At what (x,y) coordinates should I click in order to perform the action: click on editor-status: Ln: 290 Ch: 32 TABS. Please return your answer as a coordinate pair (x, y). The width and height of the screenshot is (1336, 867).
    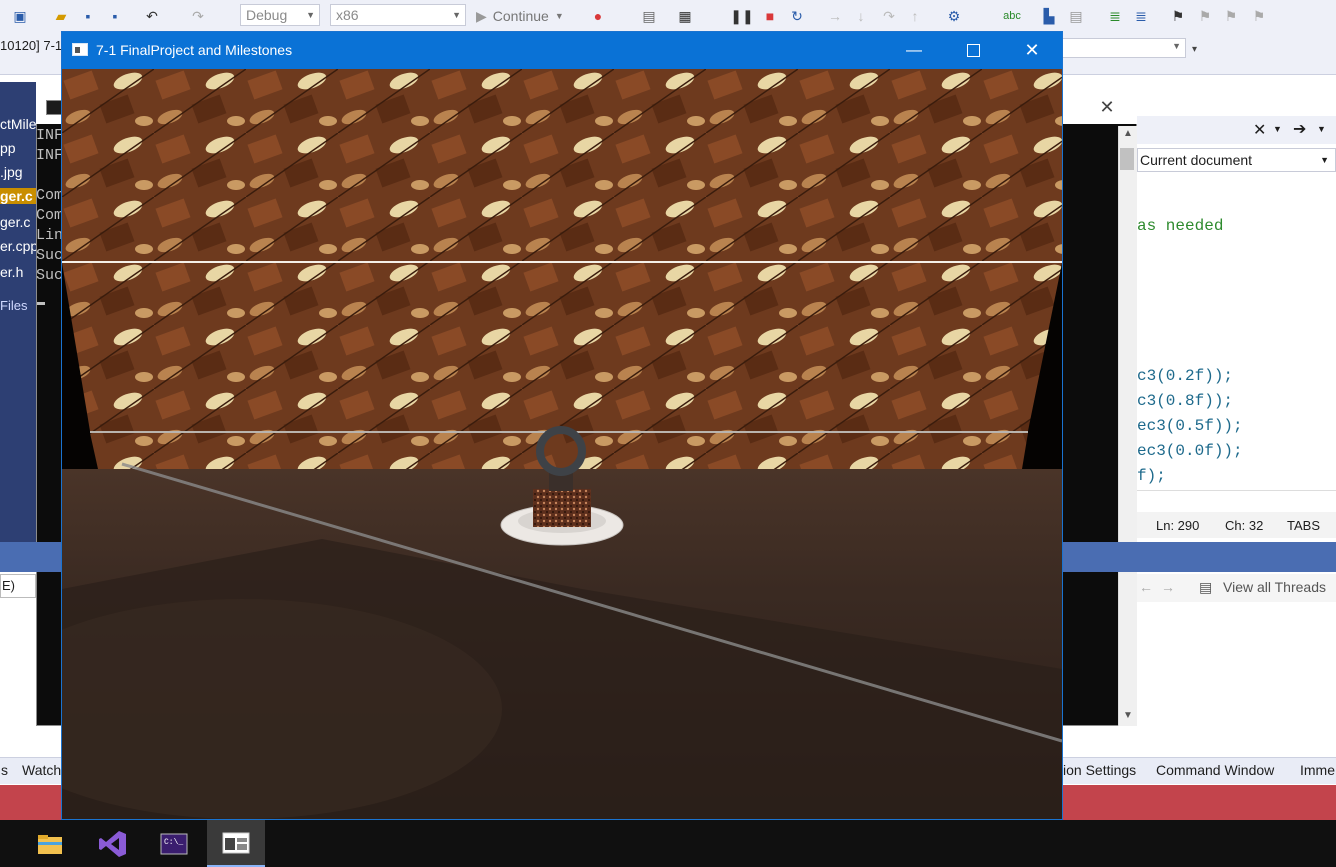
    Looking at the image, I should click on (1236, 525).